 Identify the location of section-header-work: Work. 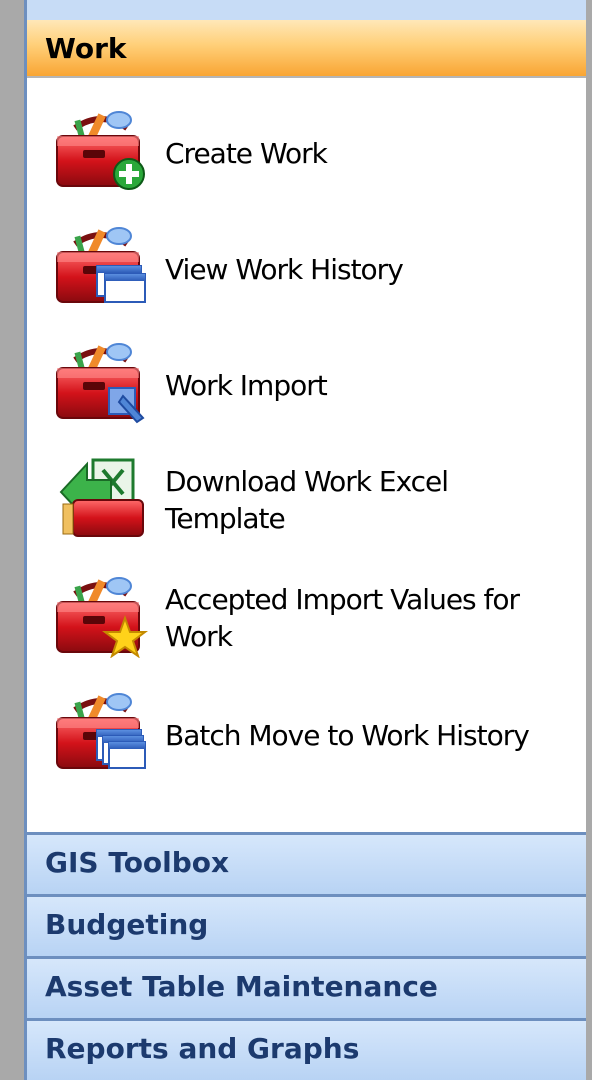
(306, 49).